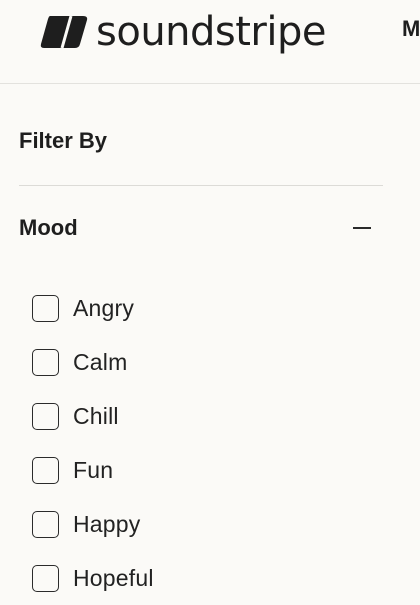  I want to click on mood-section-title: Mood, so click(48, 227).